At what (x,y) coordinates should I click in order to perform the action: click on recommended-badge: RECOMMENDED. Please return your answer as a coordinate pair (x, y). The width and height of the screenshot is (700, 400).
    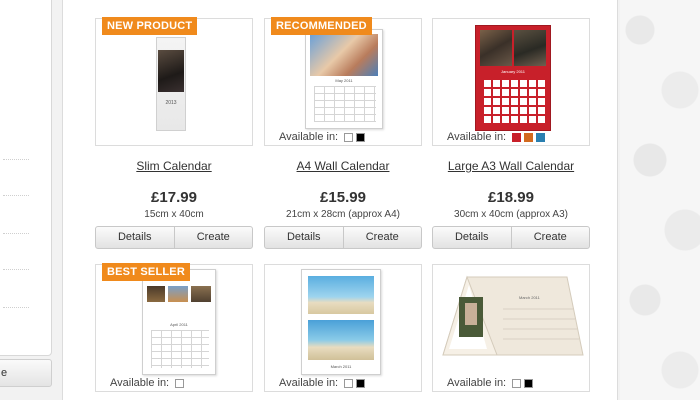
    Looking at the image, I should click on (321, 26).